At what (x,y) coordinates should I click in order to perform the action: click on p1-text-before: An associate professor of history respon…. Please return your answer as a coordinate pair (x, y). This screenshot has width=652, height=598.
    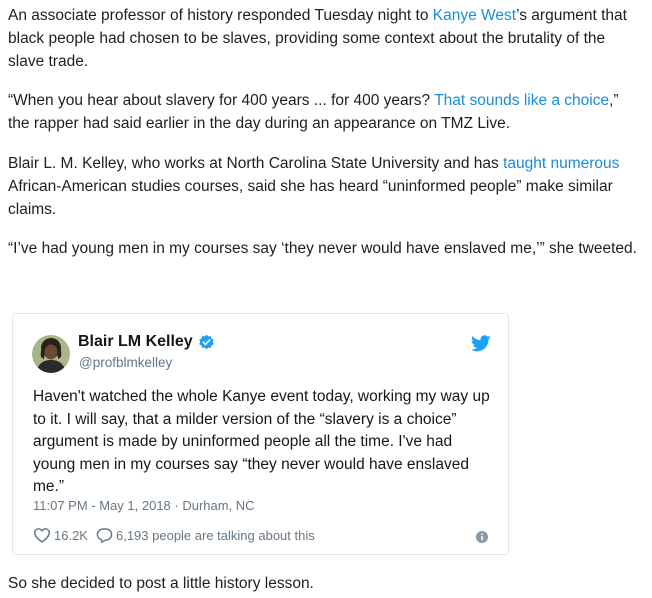
    Looking at the image, I should click on (220, 15).